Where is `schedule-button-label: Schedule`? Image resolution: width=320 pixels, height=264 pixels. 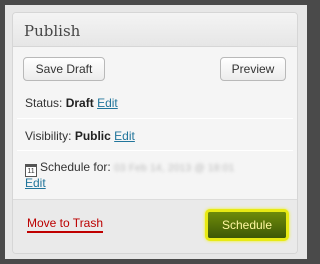 schedule-button-label: Schedule is located at coordinates (247, 225).